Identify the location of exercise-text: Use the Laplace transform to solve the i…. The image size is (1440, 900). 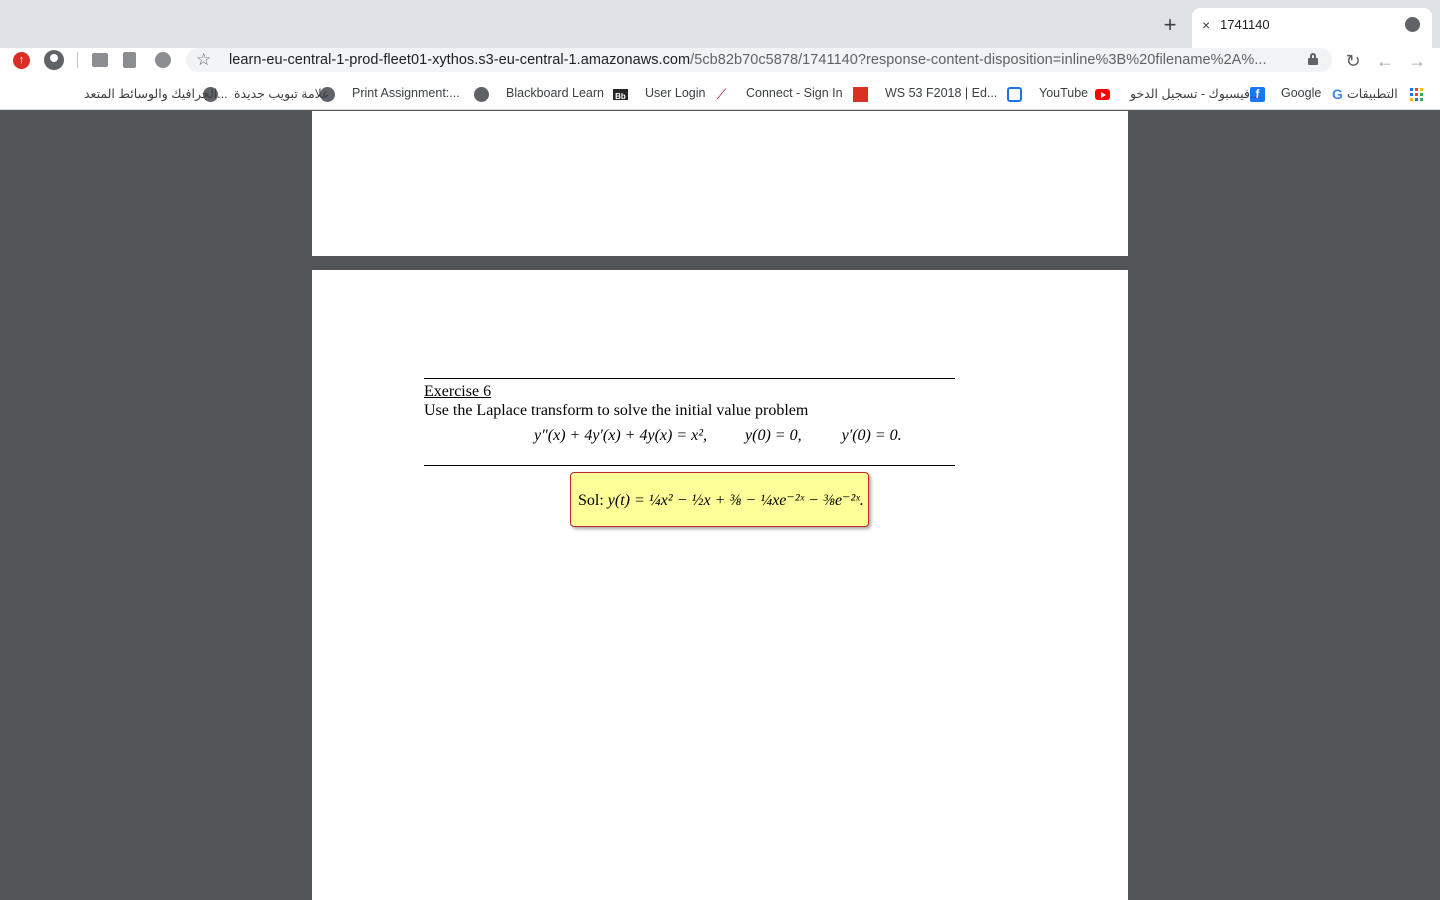
(616, 410).